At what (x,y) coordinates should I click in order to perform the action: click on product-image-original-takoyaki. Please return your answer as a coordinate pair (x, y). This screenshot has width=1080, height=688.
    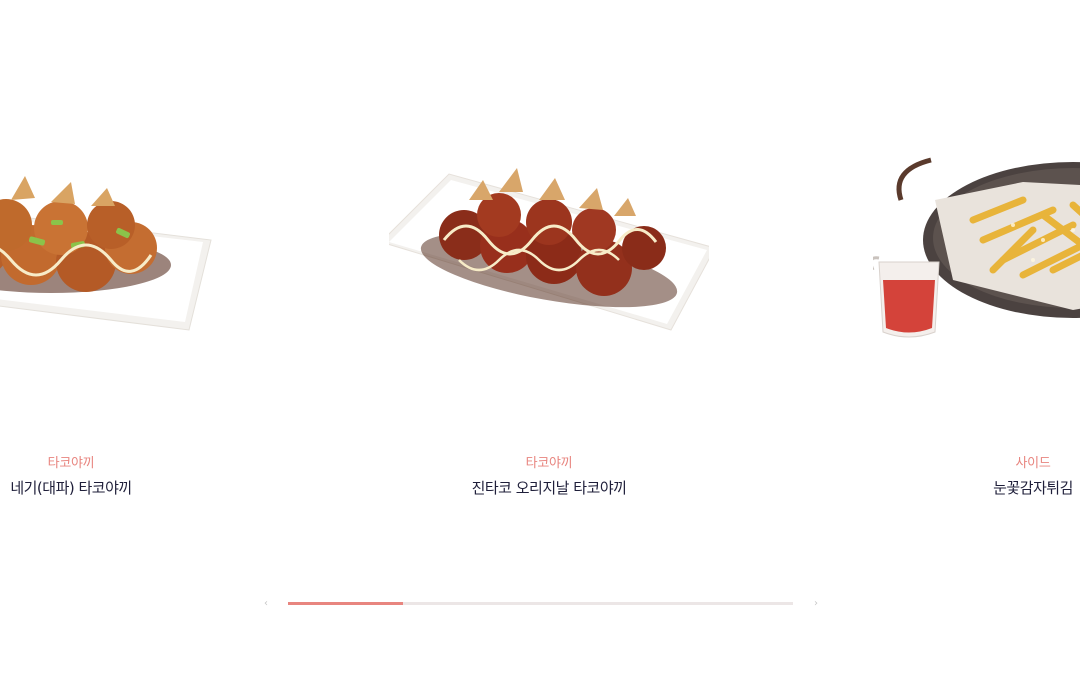
    Looking at the image, I should click on (549, 260).